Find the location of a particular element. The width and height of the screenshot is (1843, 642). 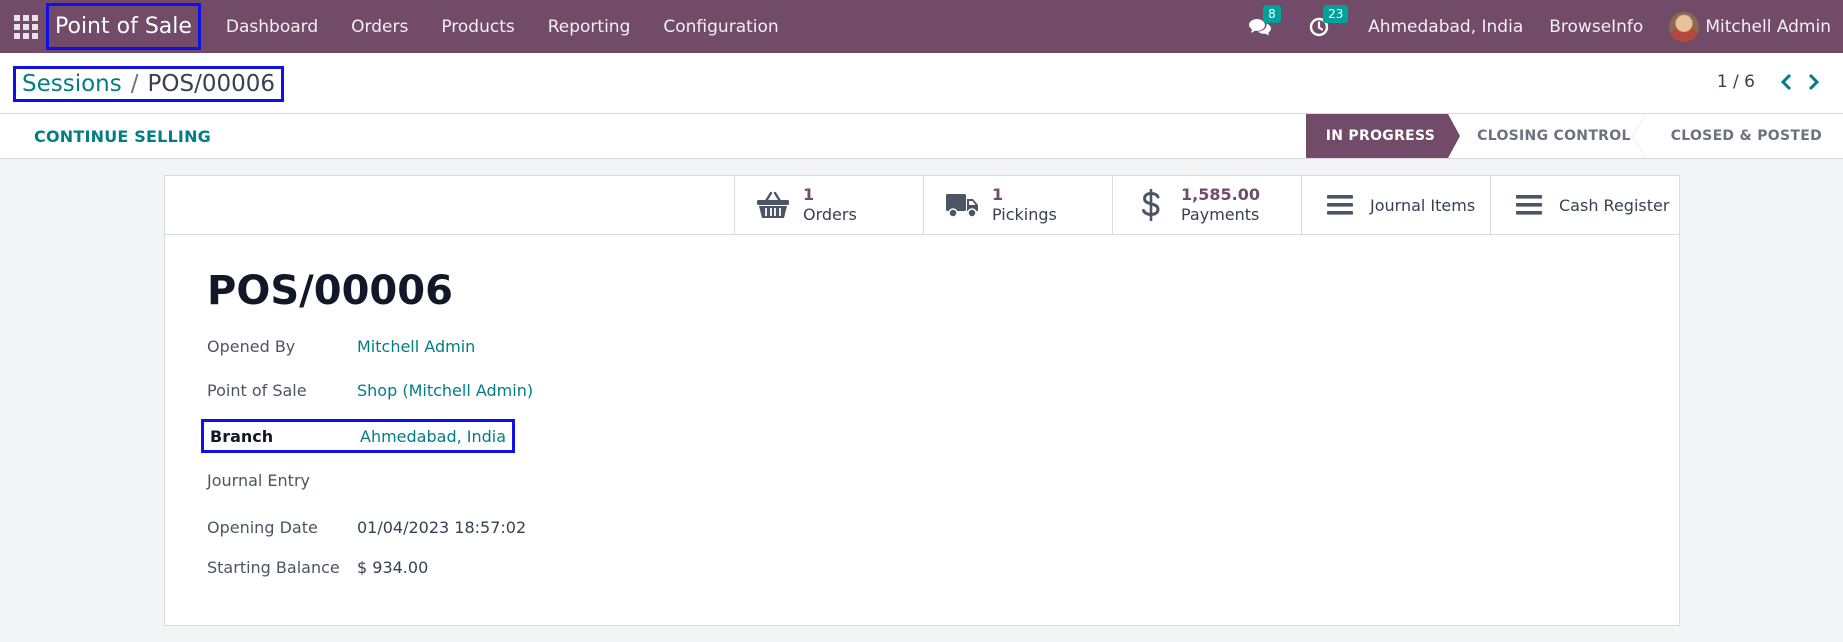

journal-entry-label: Journal Entry is located at coordinates (258, 480).